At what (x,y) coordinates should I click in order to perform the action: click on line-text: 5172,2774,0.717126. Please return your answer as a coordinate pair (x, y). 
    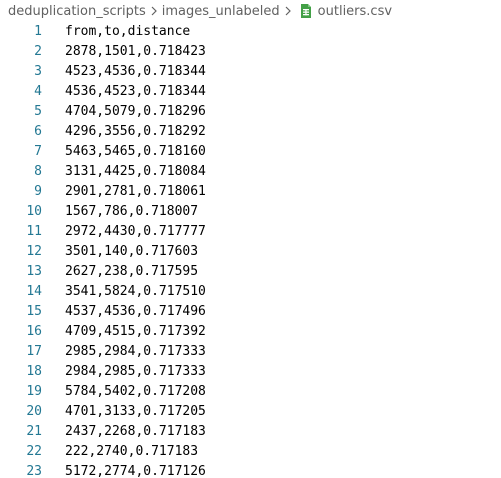
    Looking at the image, I should click on (135, 470).